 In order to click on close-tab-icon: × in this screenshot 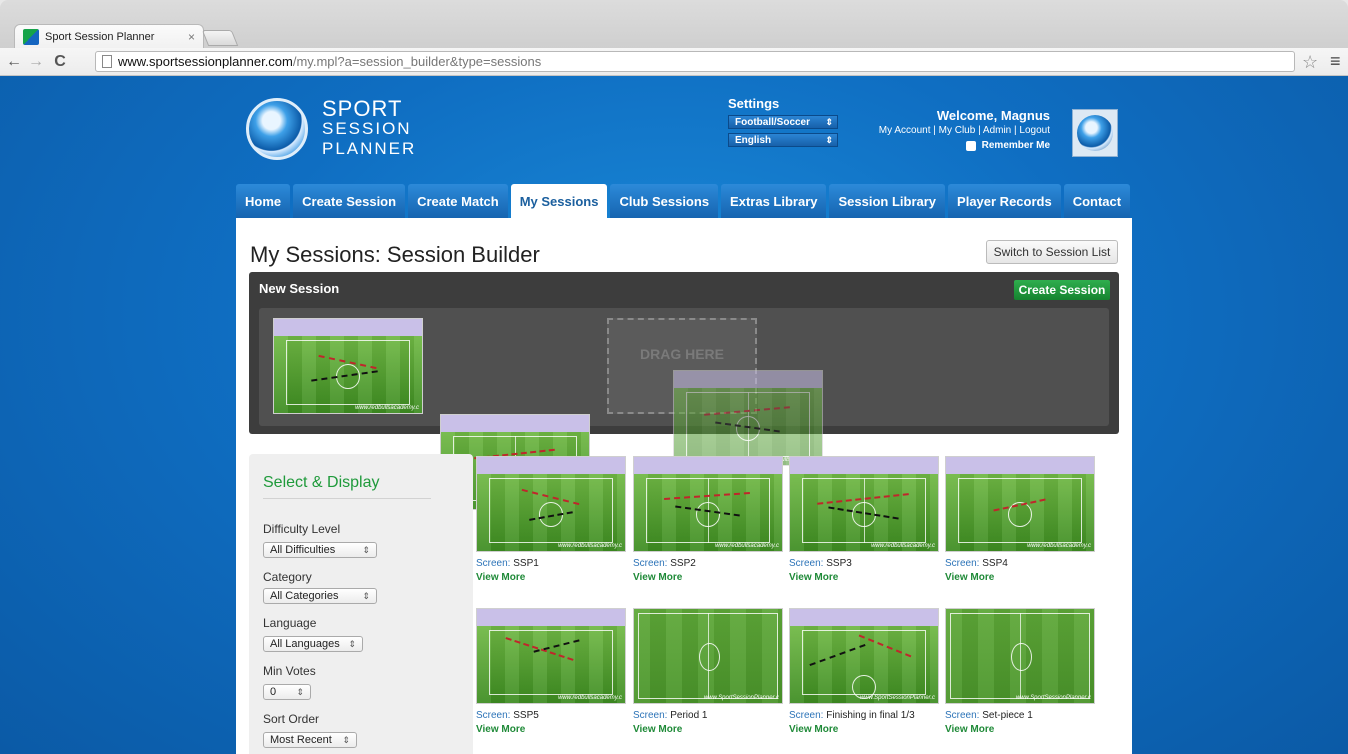, I will do `click(191, 37)`.